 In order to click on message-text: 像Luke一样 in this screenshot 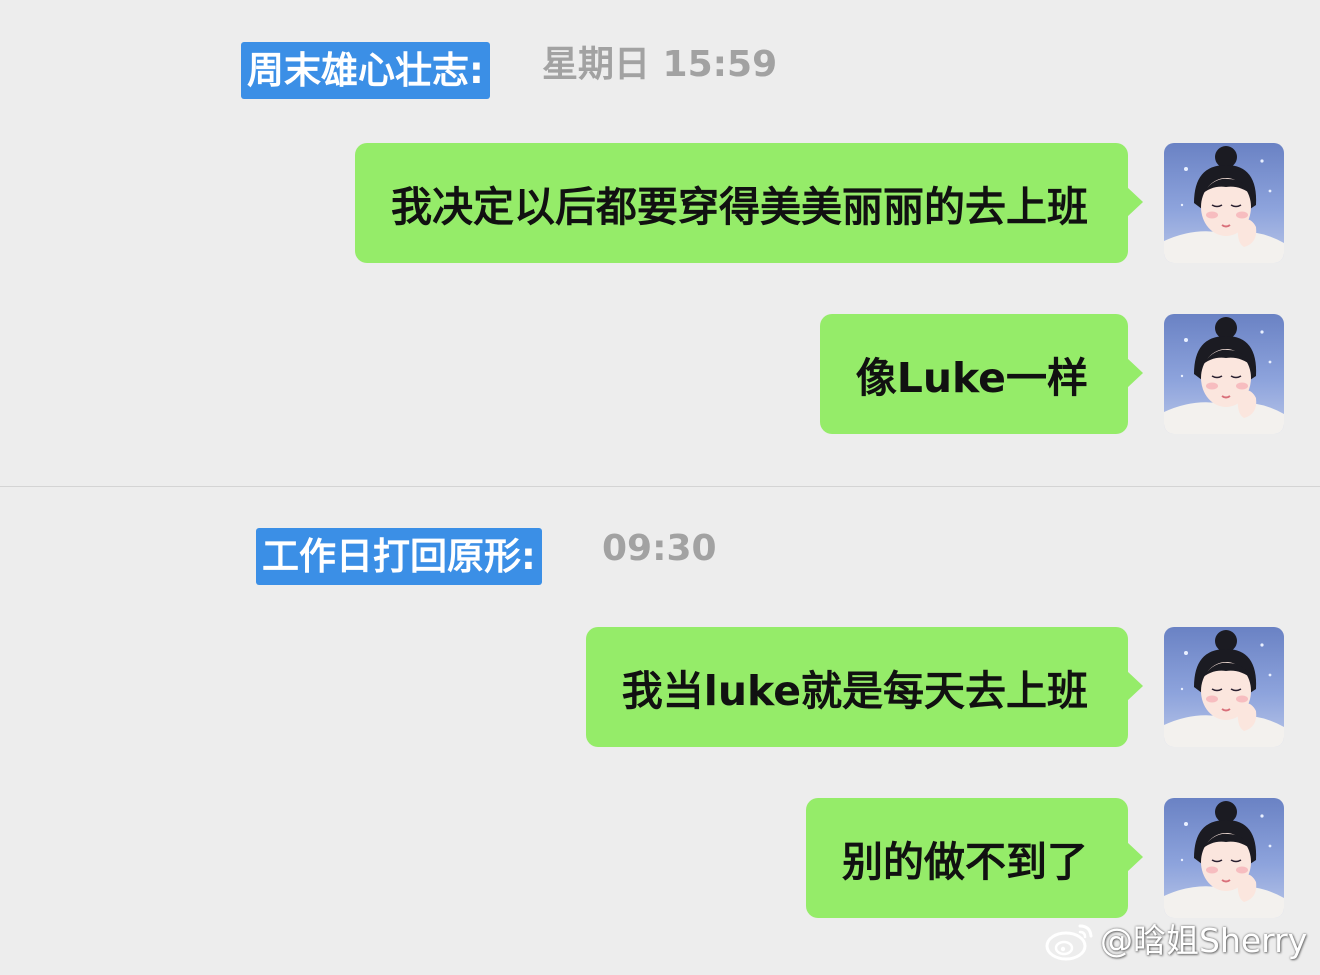, I will do `click(971, 378)`.